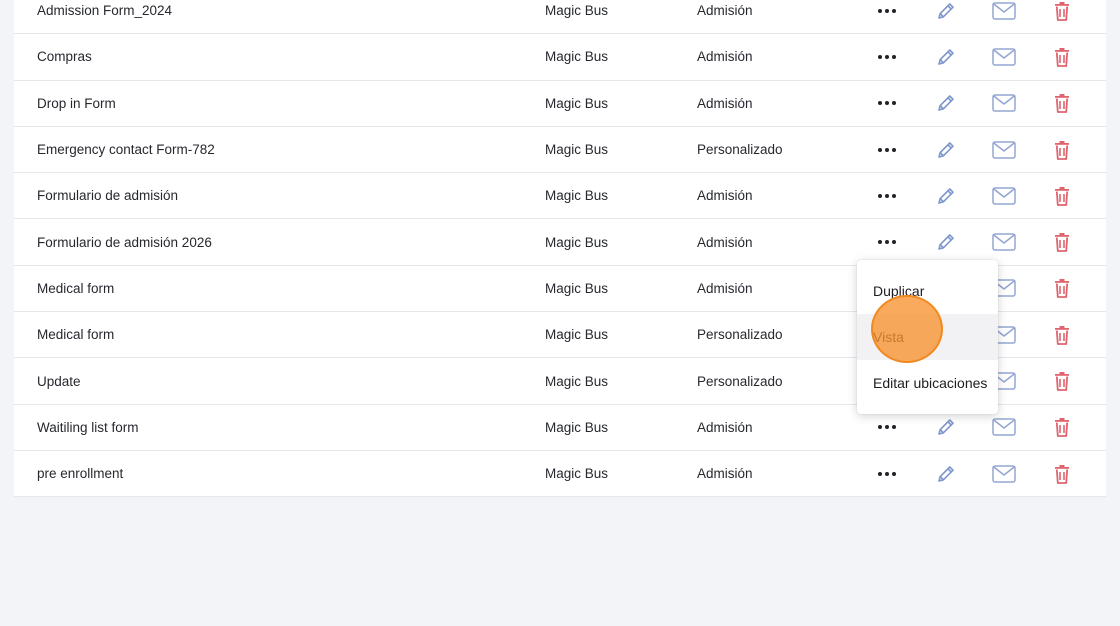  Describe the element at coordinates (126, 150) in the screenshot. I see `form-name-cell: Emergency contact Form-782` at that location.